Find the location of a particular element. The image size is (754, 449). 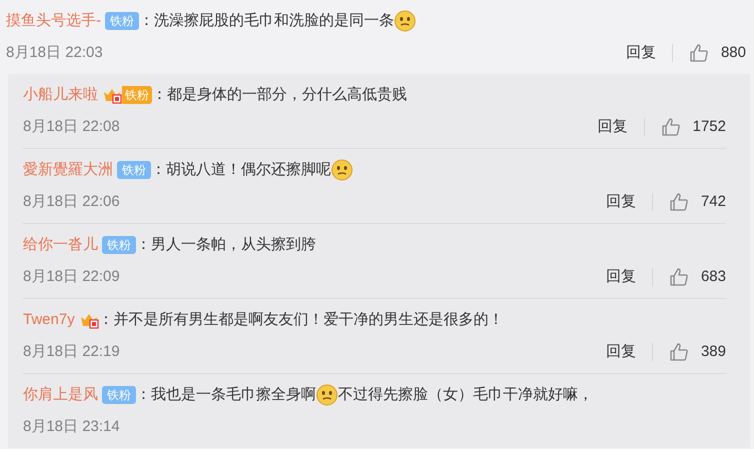

comment-text: ：男人一条帕，从头擦到胯 is located at coordinates (226, 245).